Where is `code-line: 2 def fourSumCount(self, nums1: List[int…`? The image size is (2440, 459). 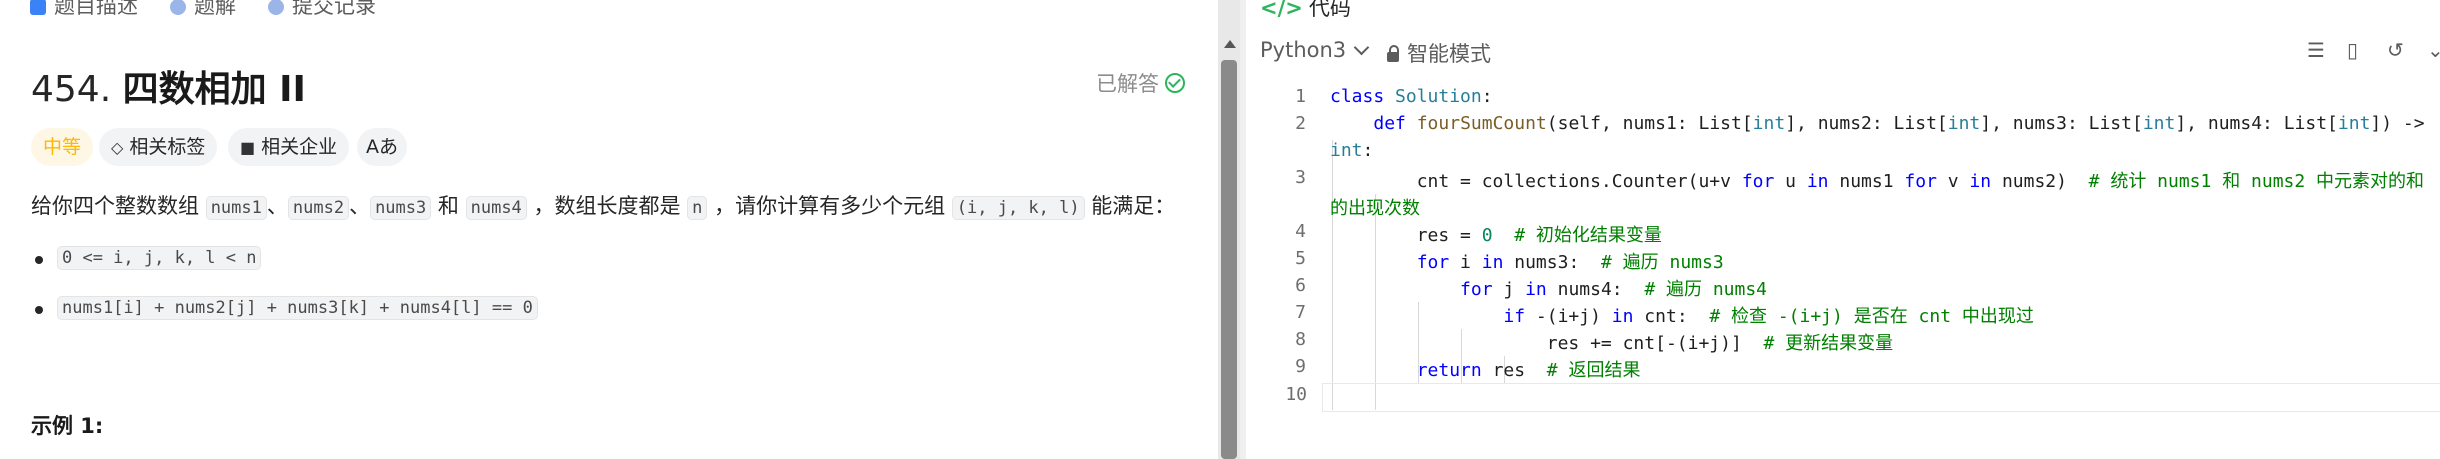 code-line: 2 def fourSumCount(self, nums1: List[int… is located at coordinates (1843, 126).